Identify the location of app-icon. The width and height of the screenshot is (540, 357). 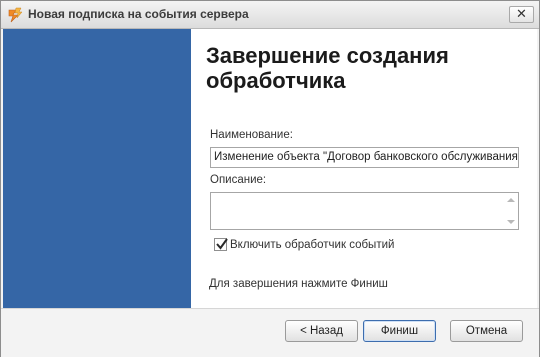
(15, 15).